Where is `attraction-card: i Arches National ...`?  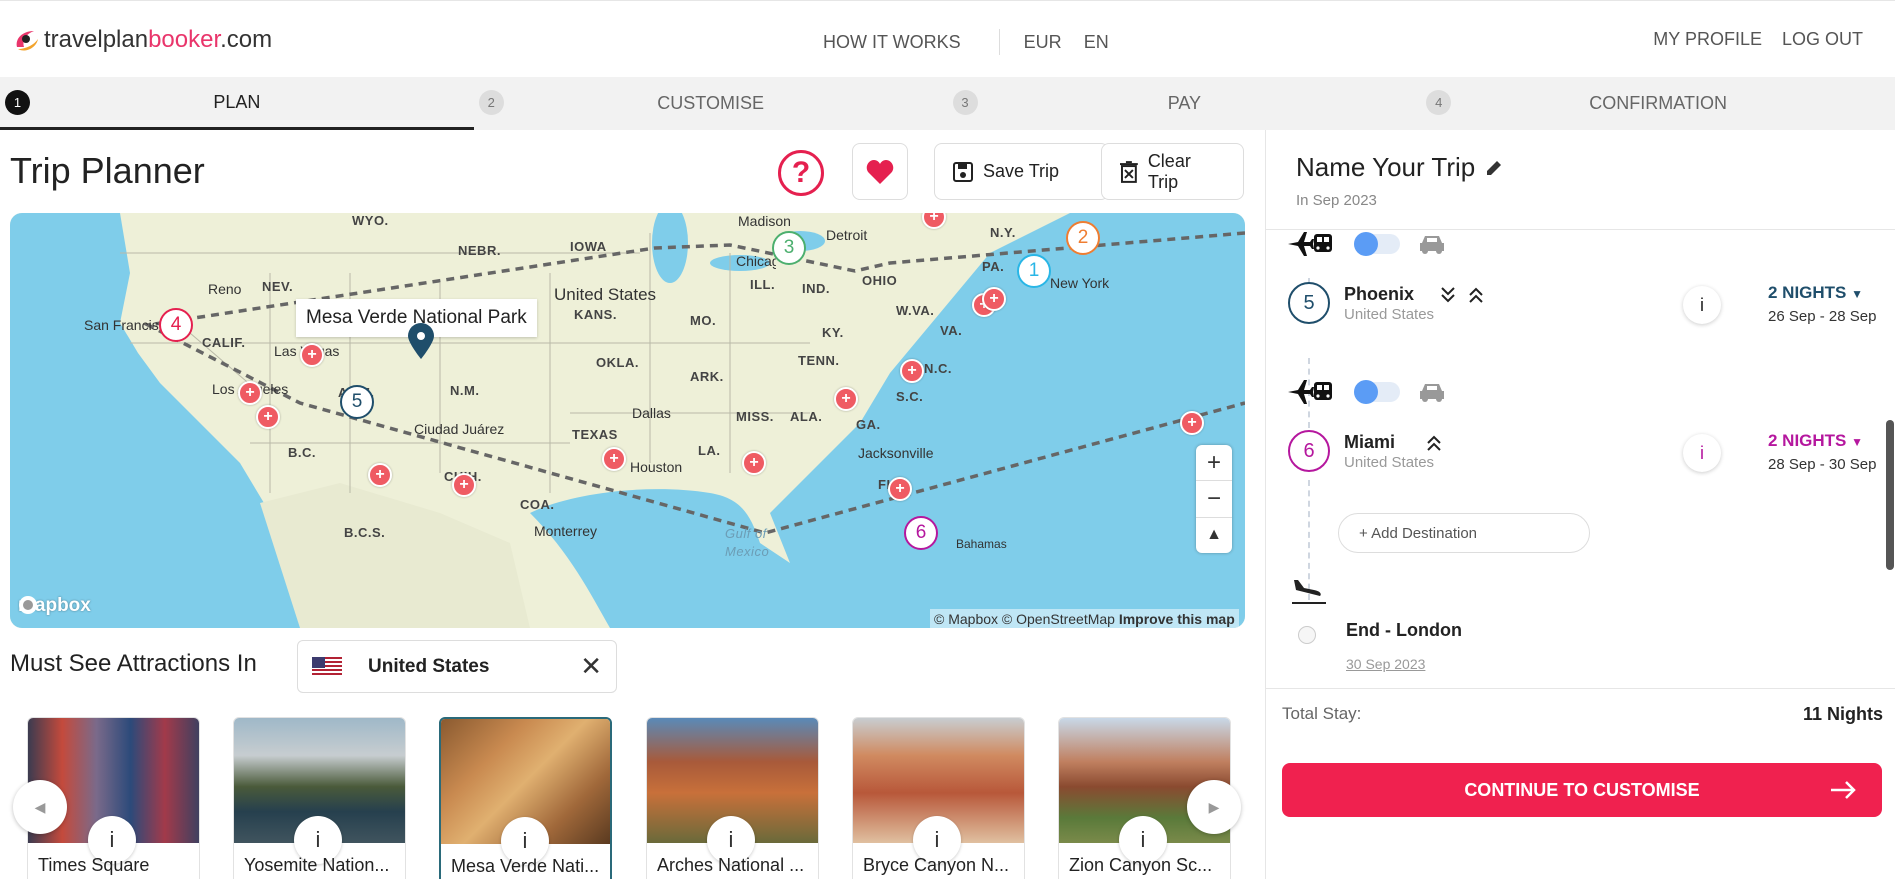
attraction-card: i Arches National ... is located at coordinates (732, 798).